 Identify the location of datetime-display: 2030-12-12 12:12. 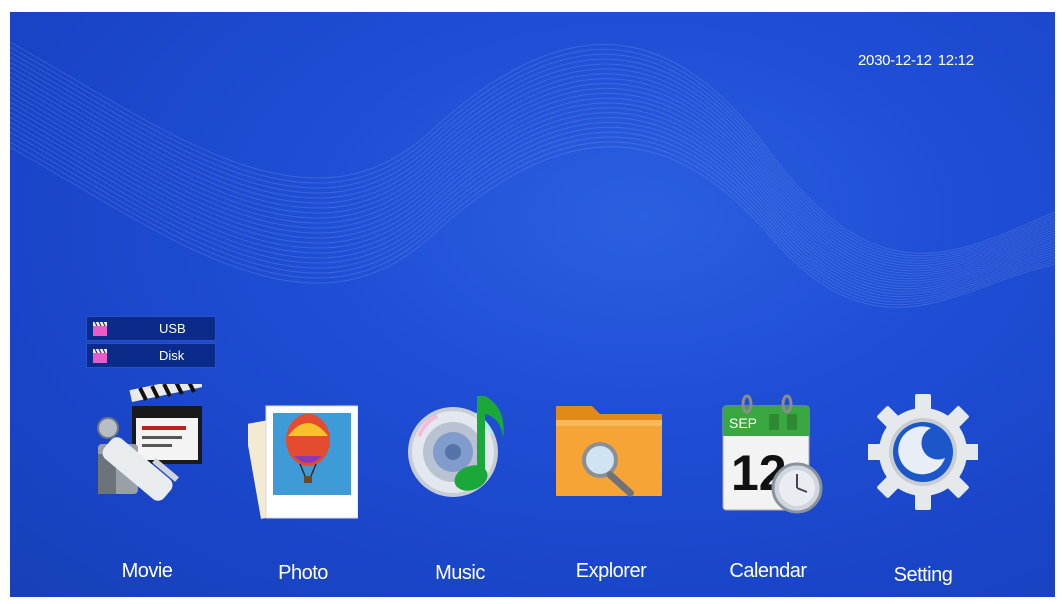
(916, 60).